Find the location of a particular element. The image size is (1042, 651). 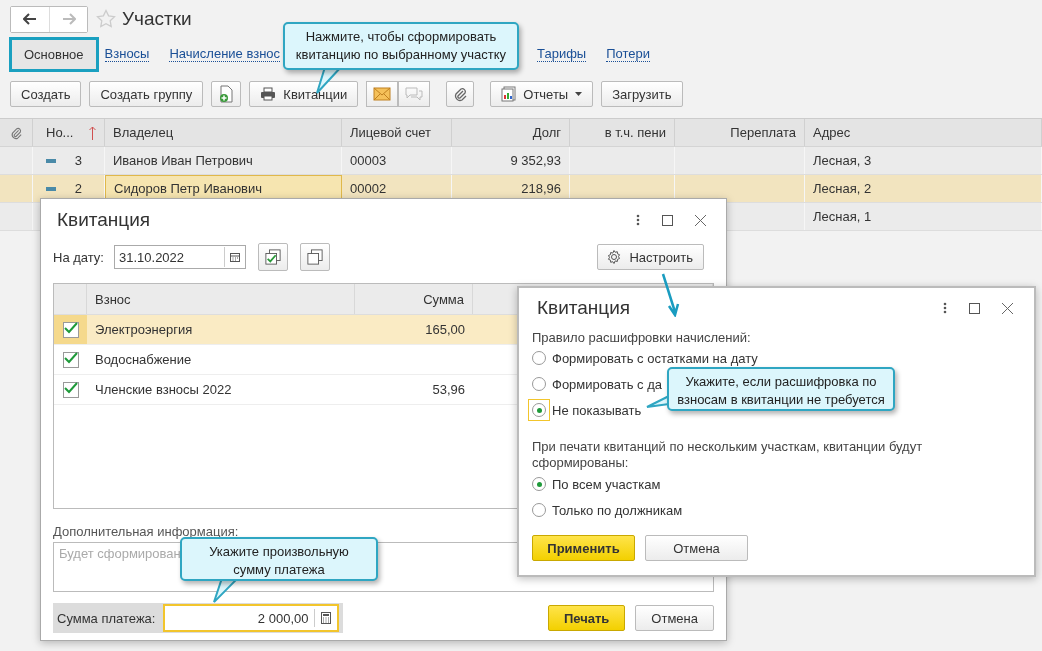

dialog-button: Печать is located at coordinates (586, 618).